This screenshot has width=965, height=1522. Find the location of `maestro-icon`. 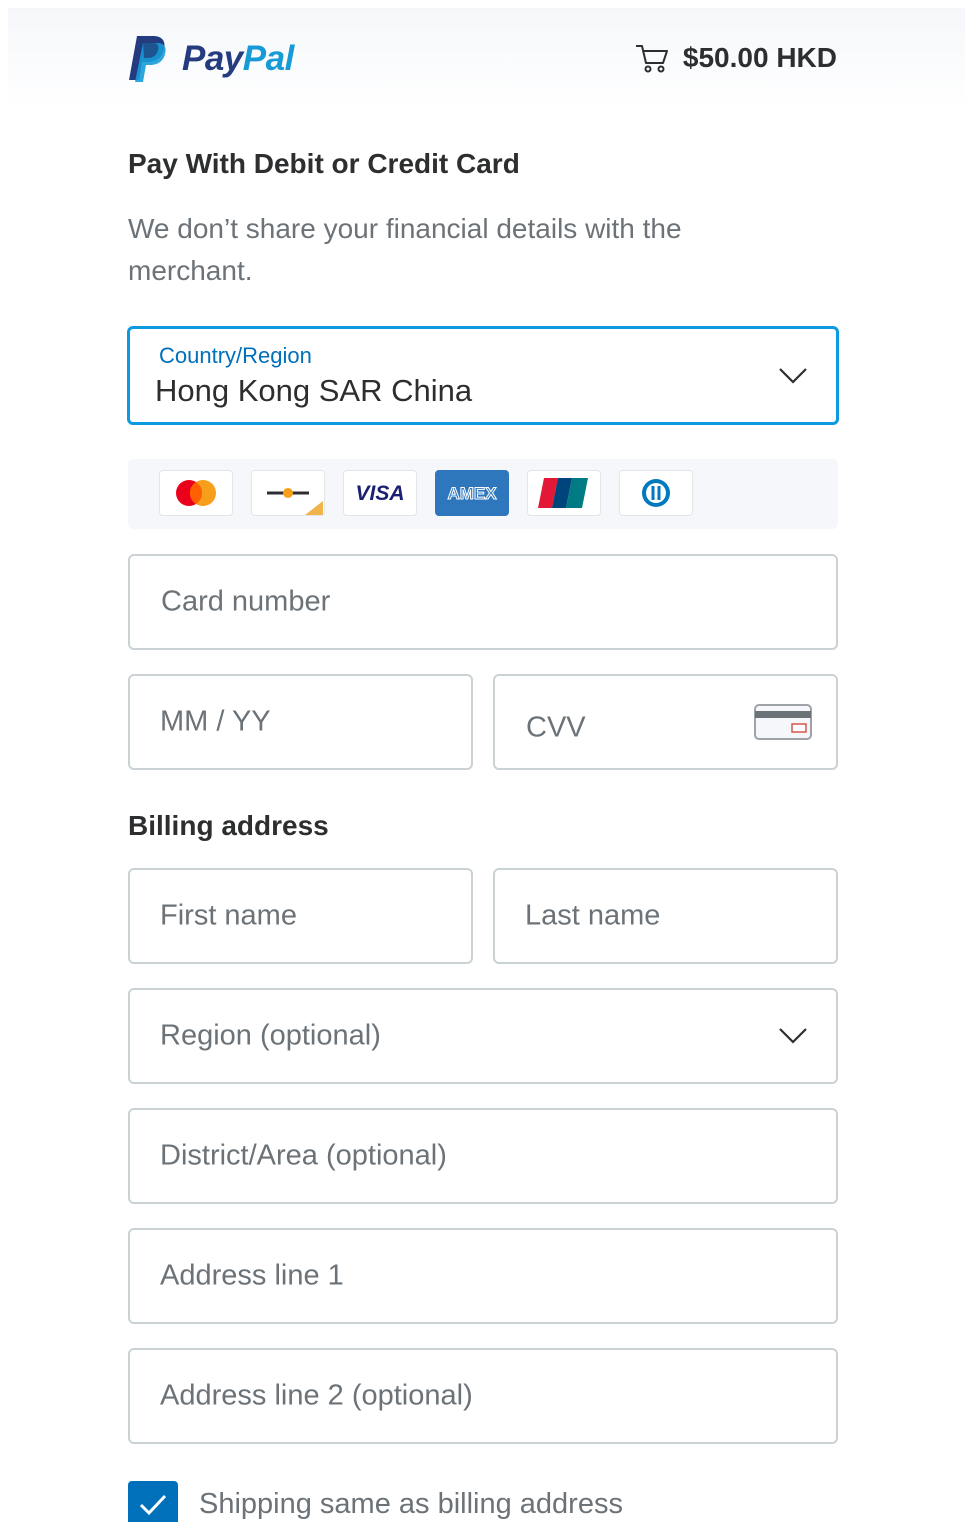

maestro-icon is located at coordinates (288, 493).